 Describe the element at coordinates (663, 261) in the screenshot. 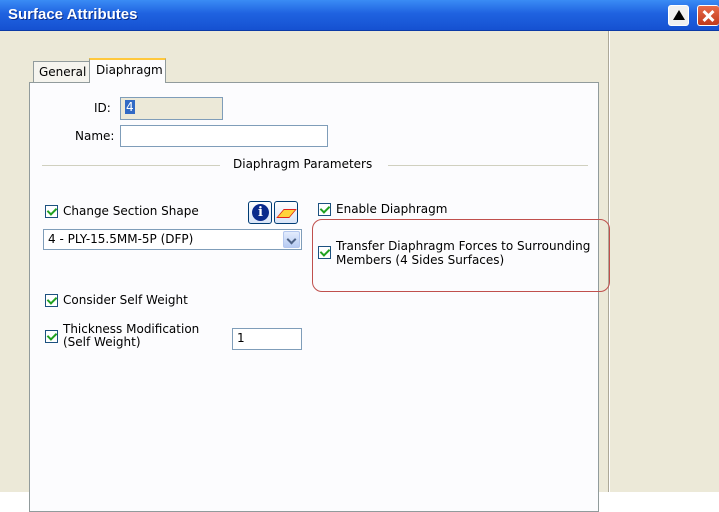

I see `right-pane` at that location.